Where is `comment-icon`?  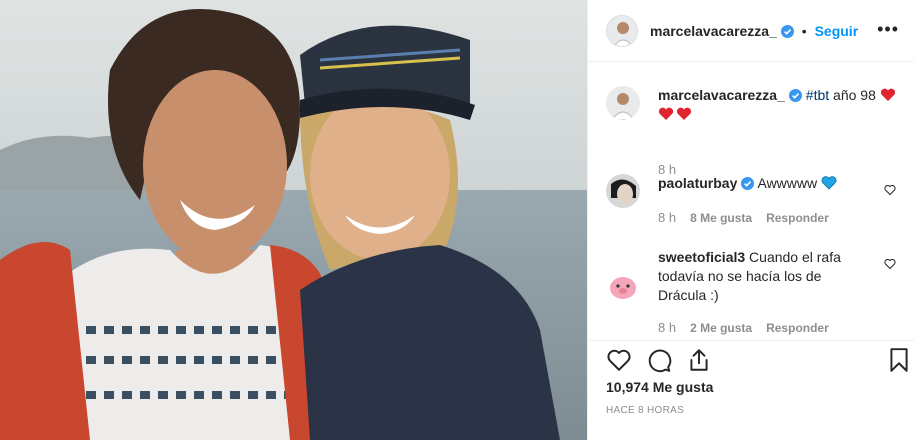
comment-icon is located at coordinates (659, 360).